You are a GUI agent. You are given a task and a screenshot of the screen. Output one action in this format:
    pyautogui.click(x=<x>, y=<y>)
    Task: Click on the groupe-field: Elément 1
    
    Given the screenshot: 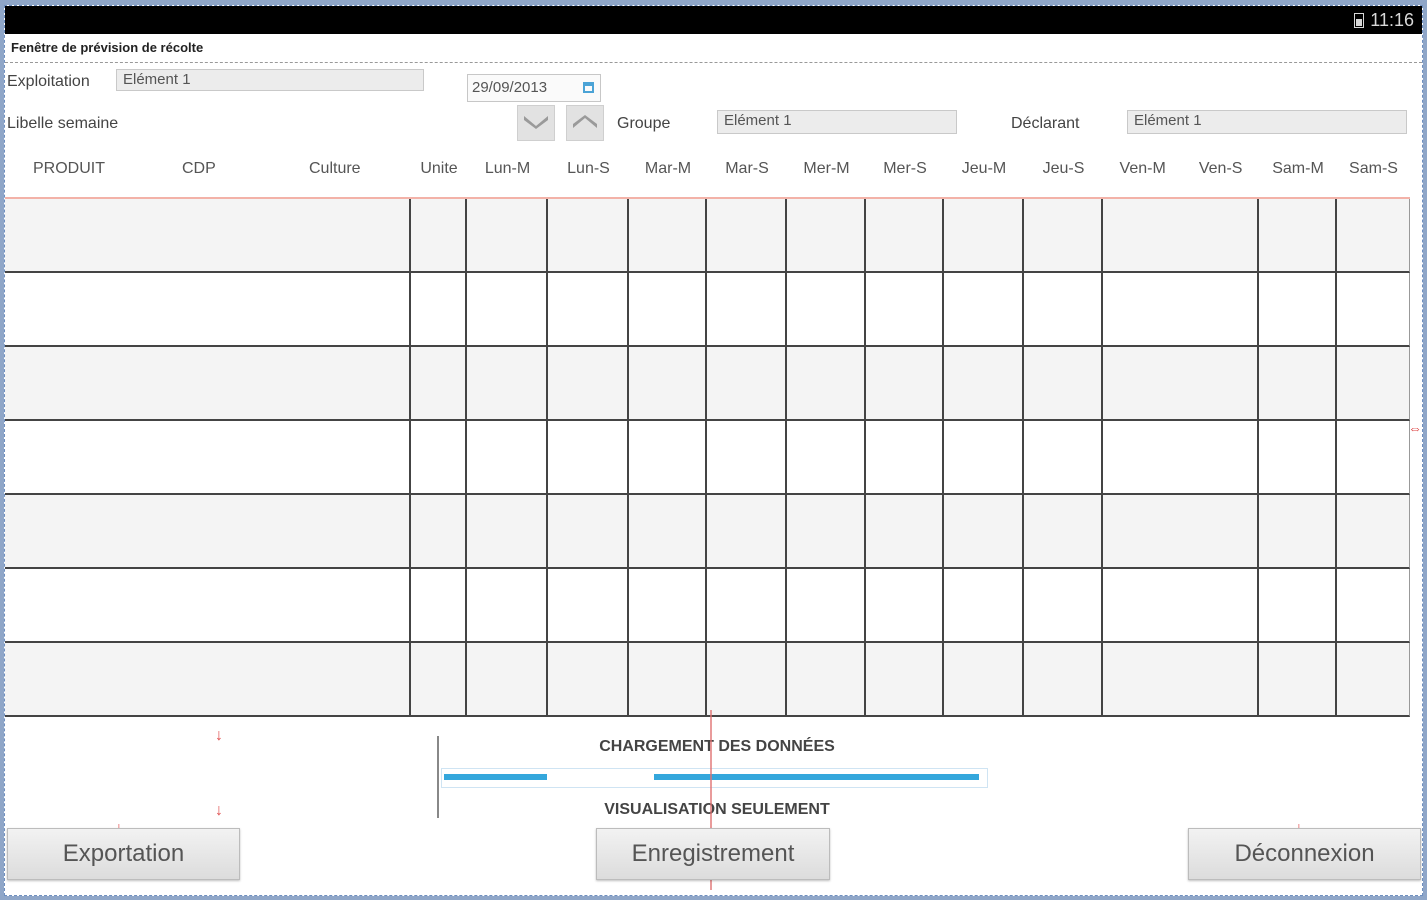 What is the action you would take?
    pyautogui.click(x=837, y=122)
    